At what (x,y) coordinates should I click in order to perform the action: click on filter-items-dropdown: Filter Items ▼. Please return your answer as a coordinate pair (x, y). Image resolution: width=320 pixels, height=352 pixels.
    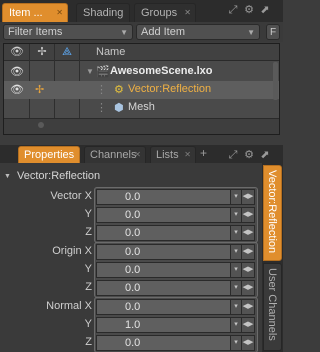
    Looking at the image, I should click on (68, 32).